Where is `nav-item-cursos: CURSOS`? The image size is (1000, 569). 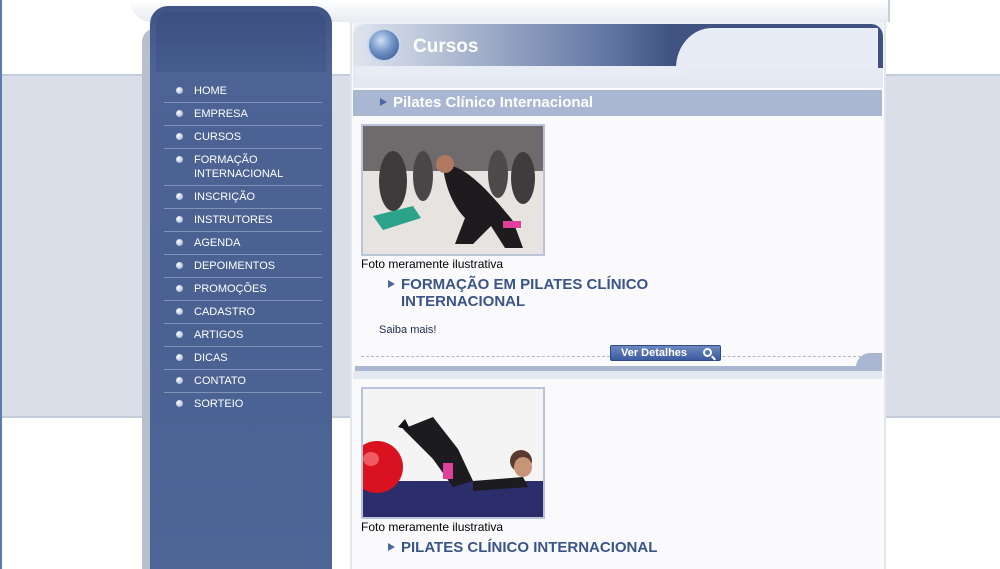
nav-item-cursos: CURSOS is located at coordinates (243, 137).